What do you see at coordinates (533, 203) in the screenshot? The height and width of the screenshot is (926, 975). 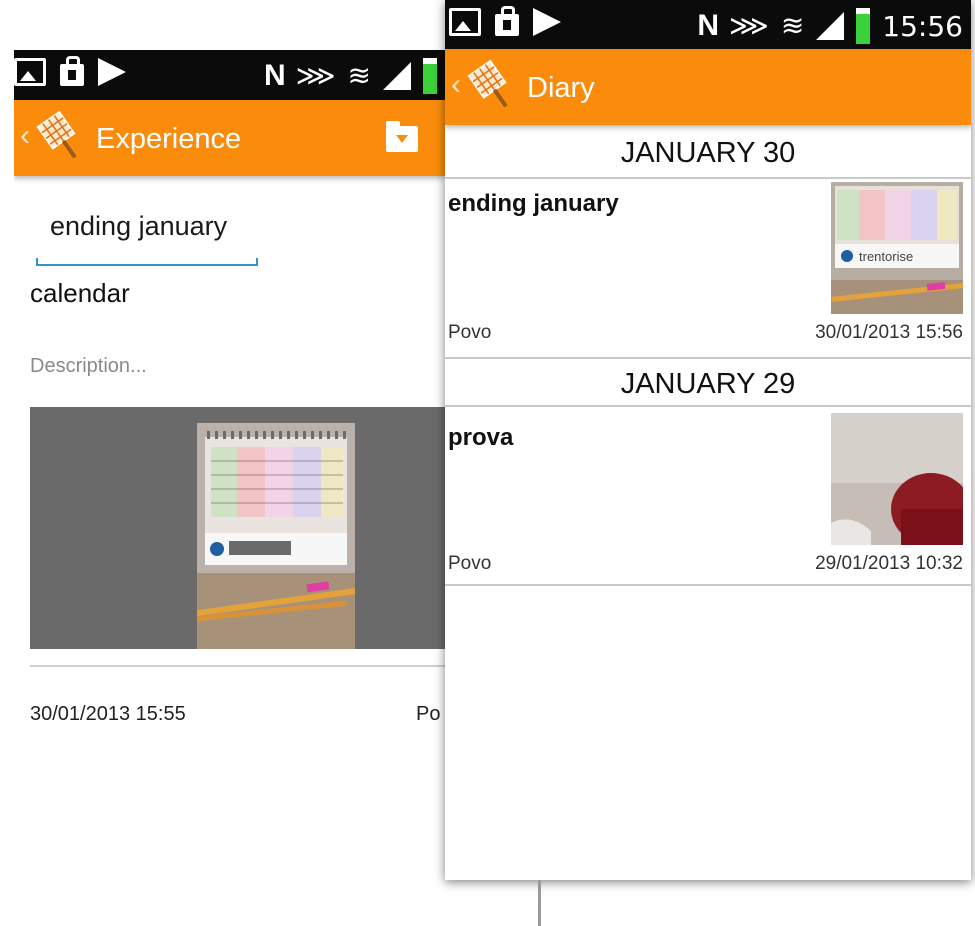 I see `entry-title: ending january` at bounding box center [533, 203].